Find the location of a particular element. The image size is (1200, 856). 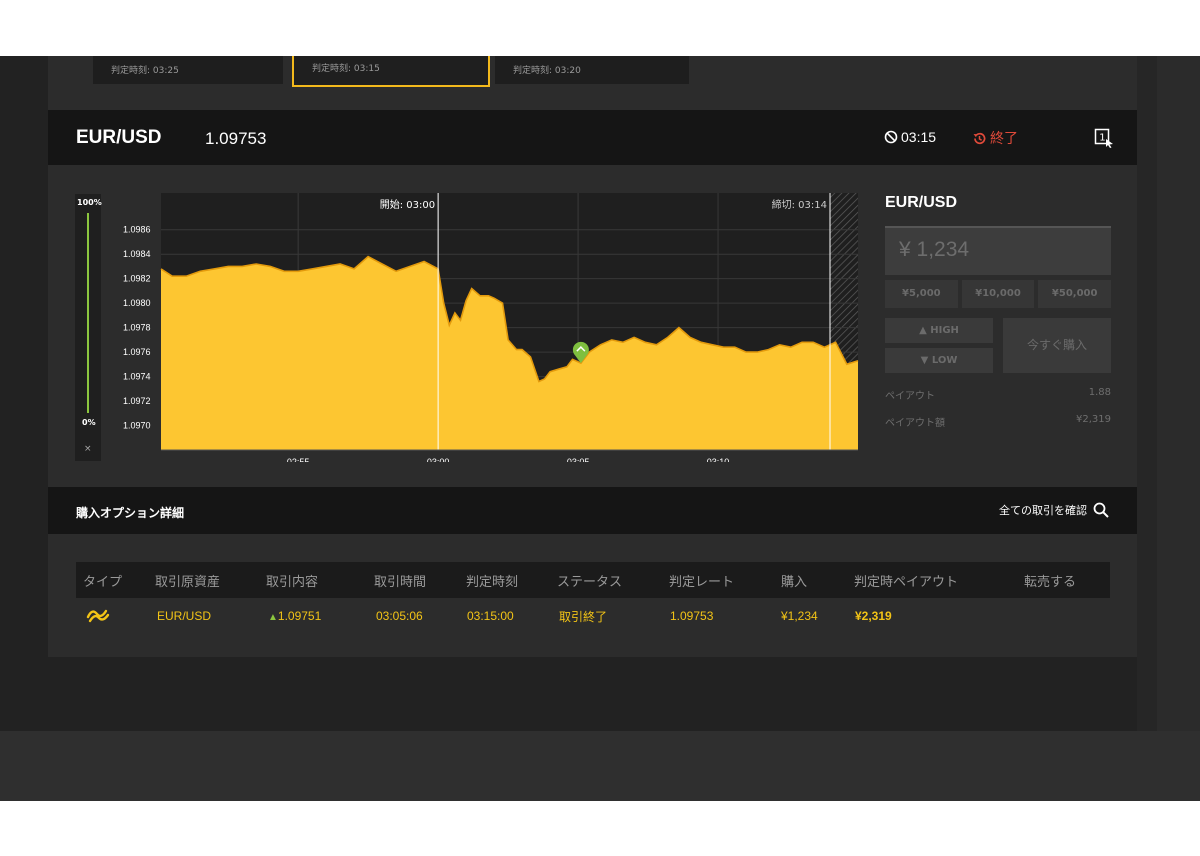

quick-amount-10000-button: ¥10,000 is located at coordinates (998, 294).